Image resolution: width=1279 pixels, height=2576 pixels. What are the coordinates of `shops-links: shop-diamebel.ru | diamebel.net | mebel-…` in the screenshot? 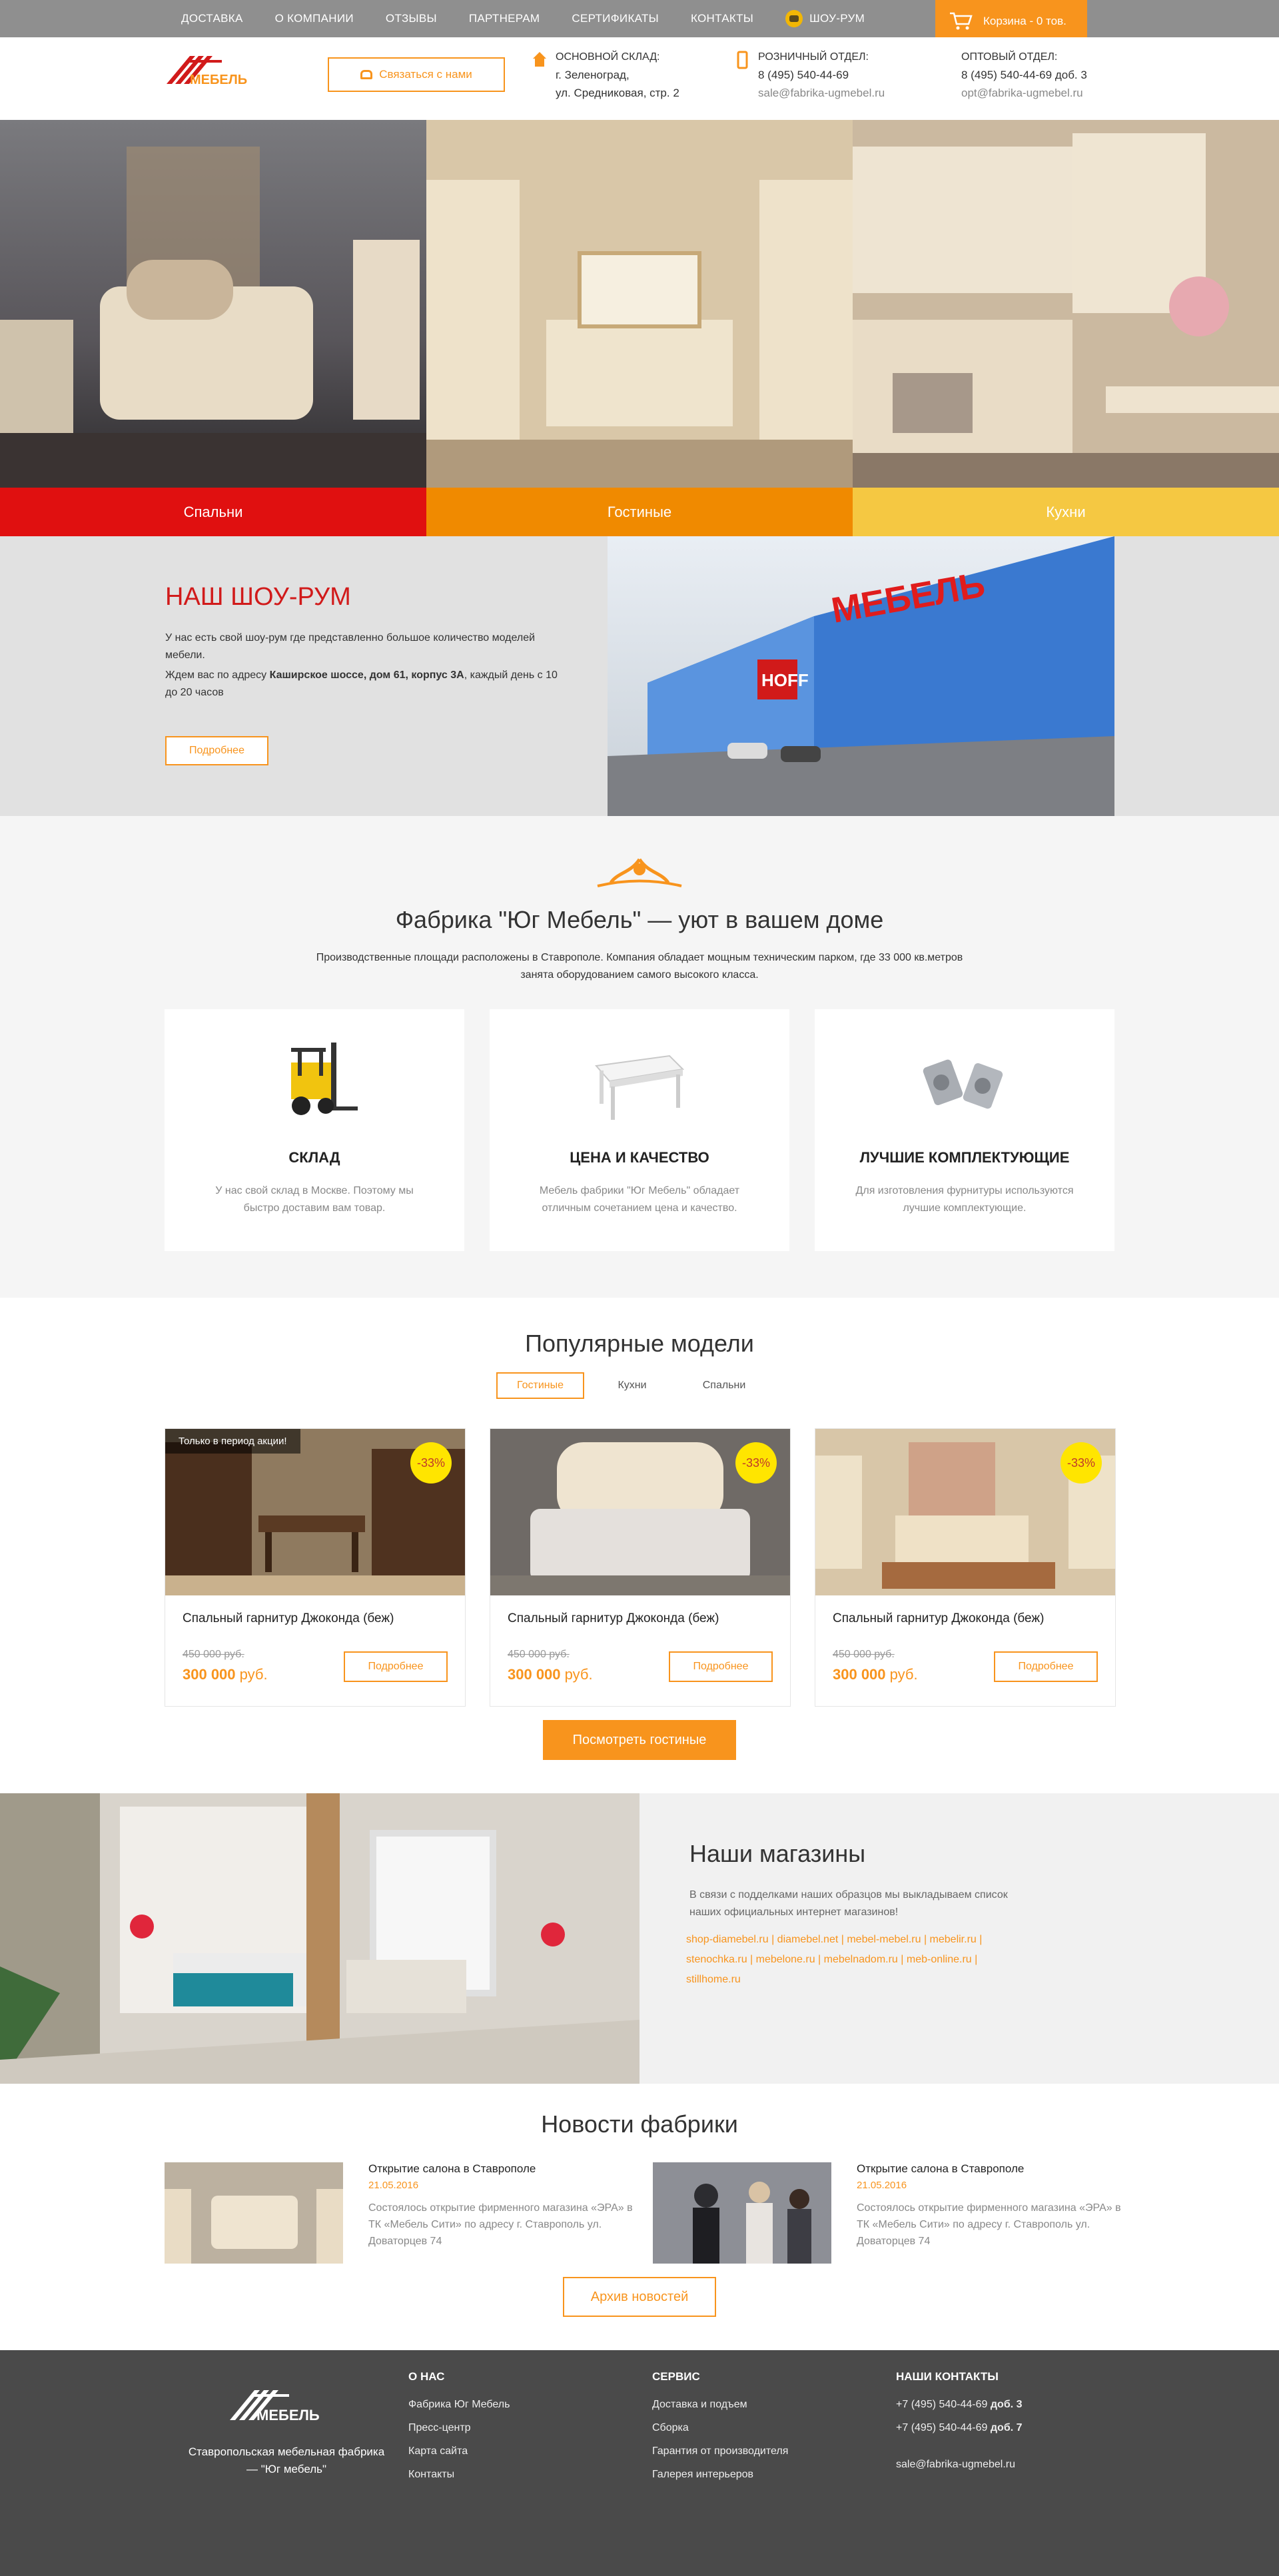 It's located at (859, 1960).